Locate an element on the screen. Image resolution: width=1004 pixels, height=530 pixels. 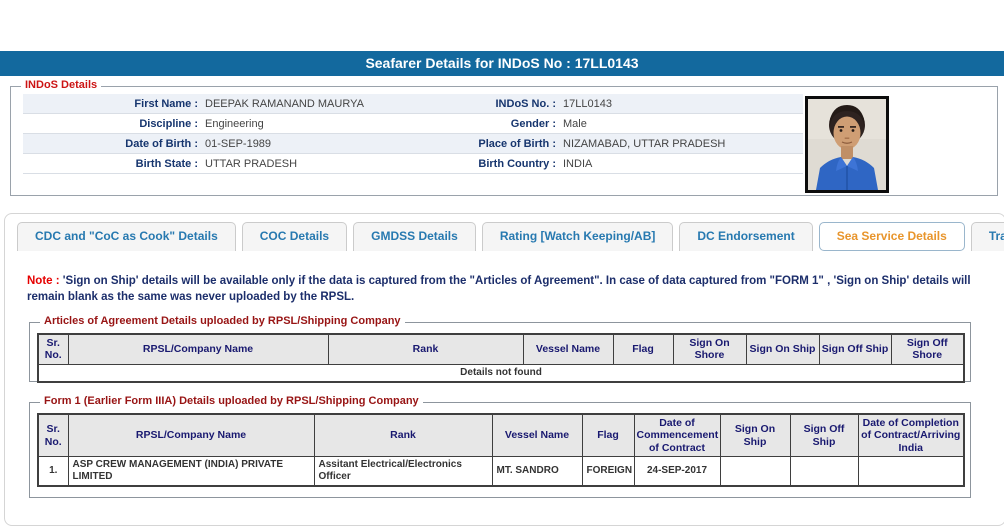
row-sign-off-ship is located at coordinates (824, 471).